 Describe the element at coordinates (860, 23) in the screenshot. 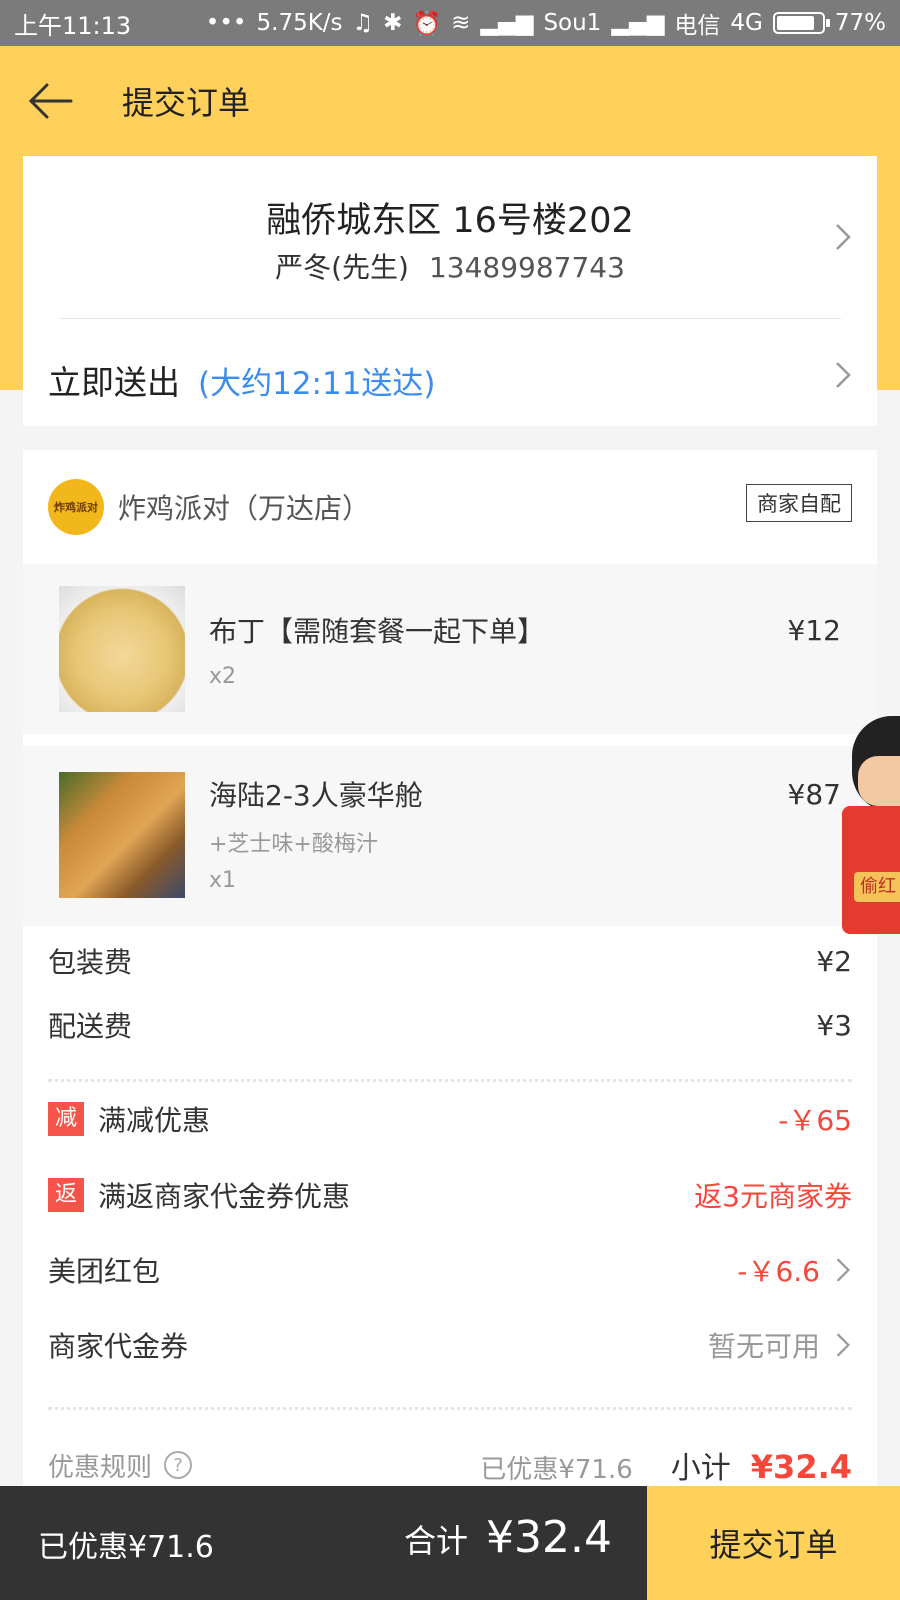

I see `battery-percent: 77%` at that location.